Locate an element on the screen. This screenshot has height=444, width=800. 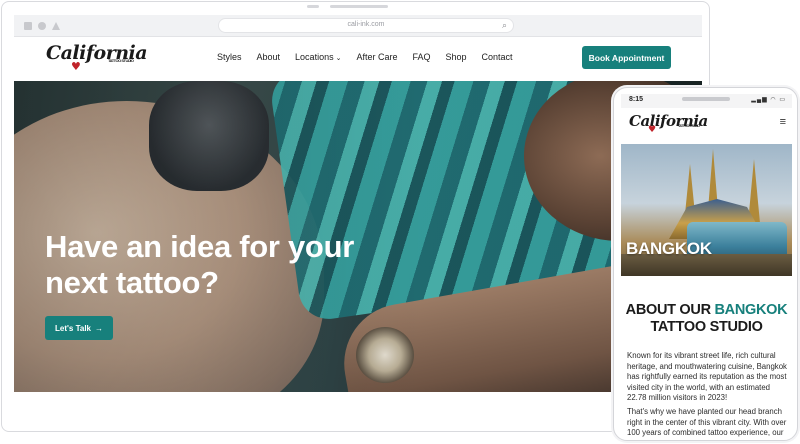
phone-notch is located at coordinates (706, 99).